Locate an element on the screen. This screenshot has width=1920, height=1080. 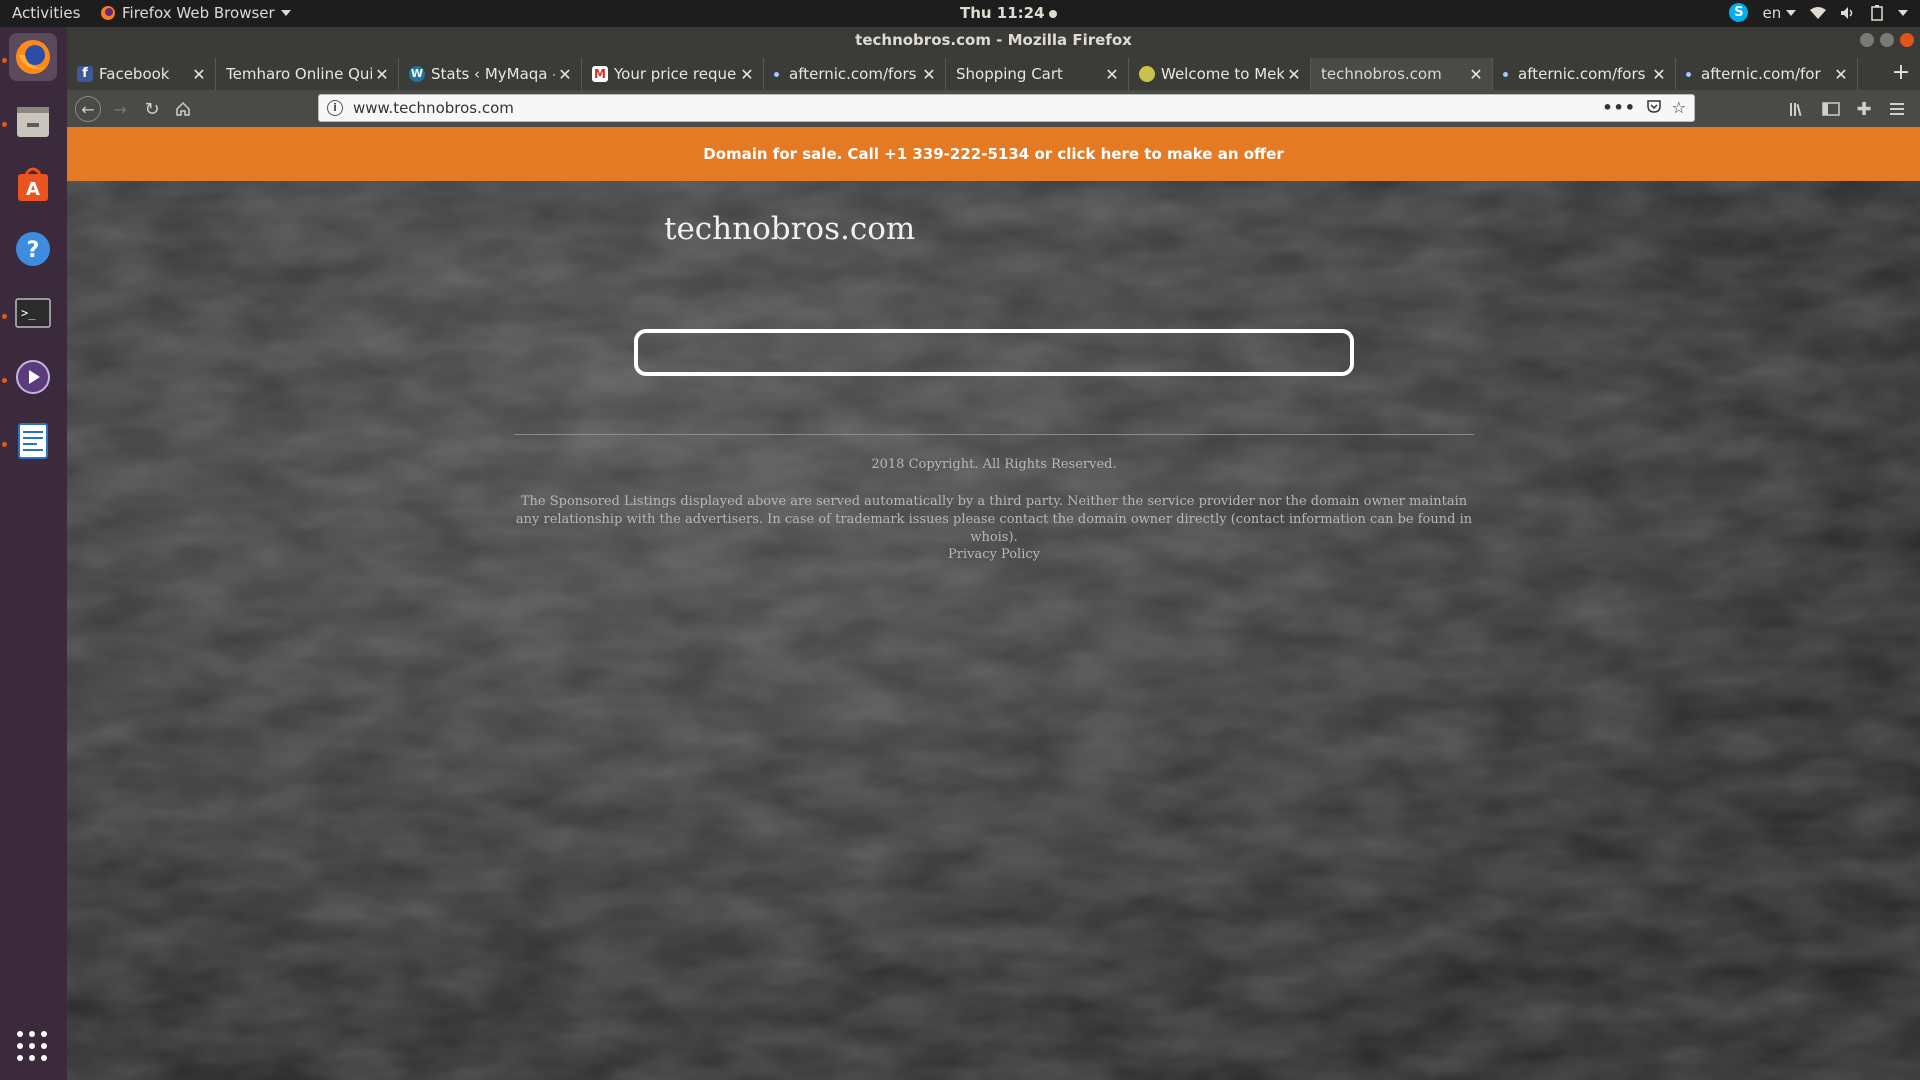
tab-label: Shopping Cart is located at coordinates (1009, 74).